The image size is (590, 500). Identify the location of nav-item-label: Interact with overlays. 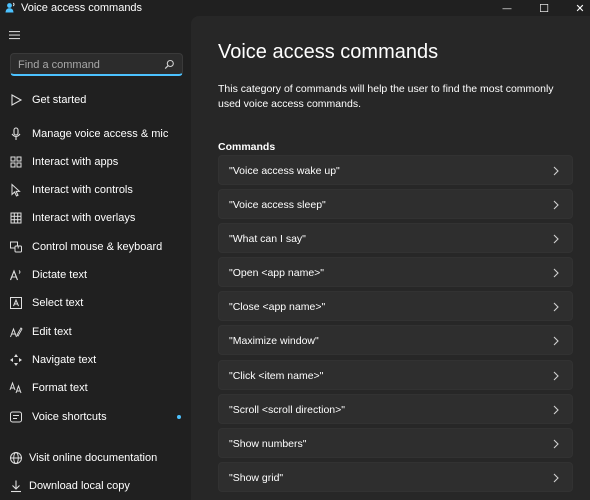
(84, 218).